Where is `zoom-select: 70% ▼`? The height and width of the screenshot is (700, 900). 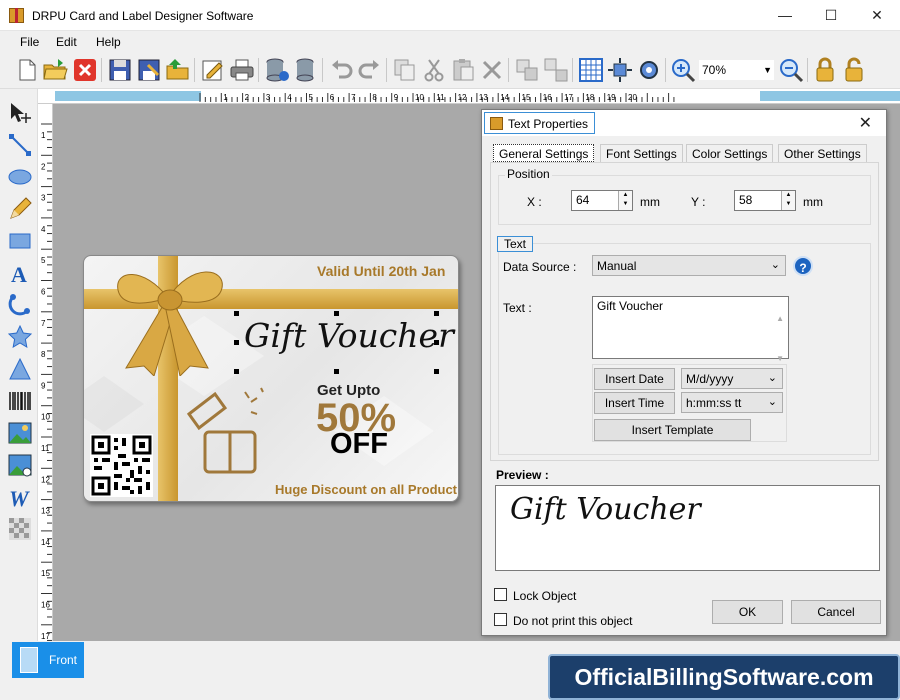 zoom-select: 70% ▼ is located at coordinates (736, 70).